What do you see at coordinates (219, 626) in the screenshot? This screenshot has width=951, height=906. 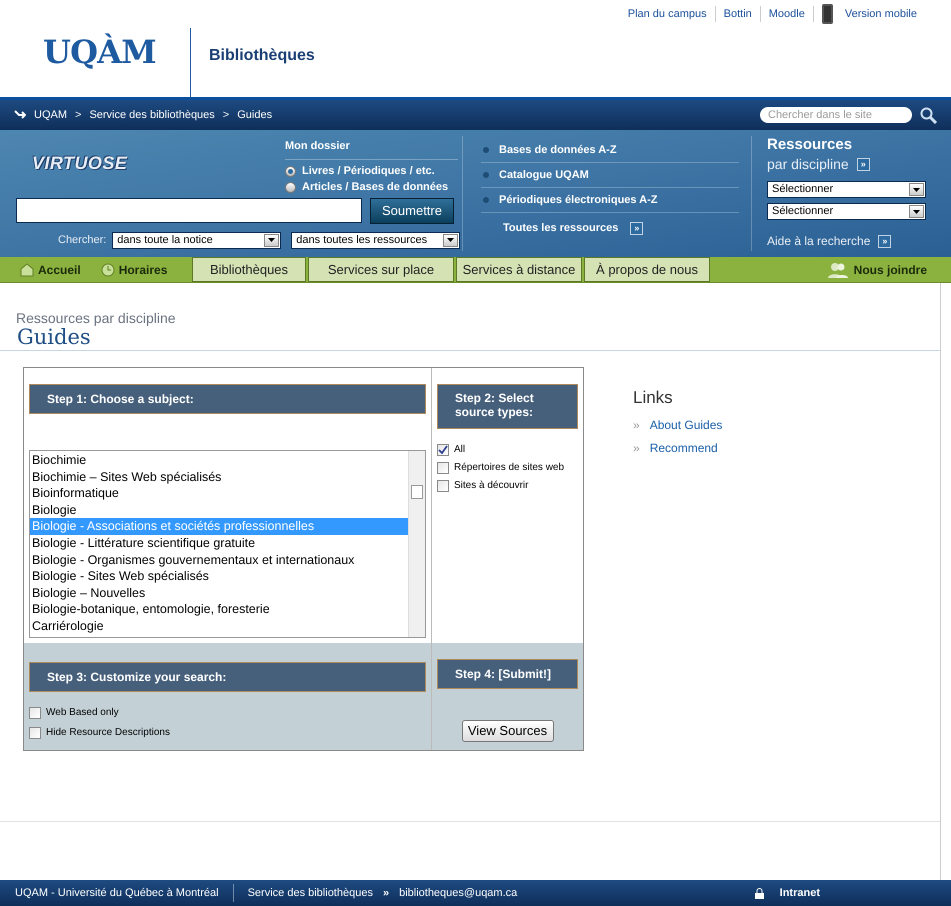 I see `subject-option: Carriérologie` at bounding box center [219, 626].